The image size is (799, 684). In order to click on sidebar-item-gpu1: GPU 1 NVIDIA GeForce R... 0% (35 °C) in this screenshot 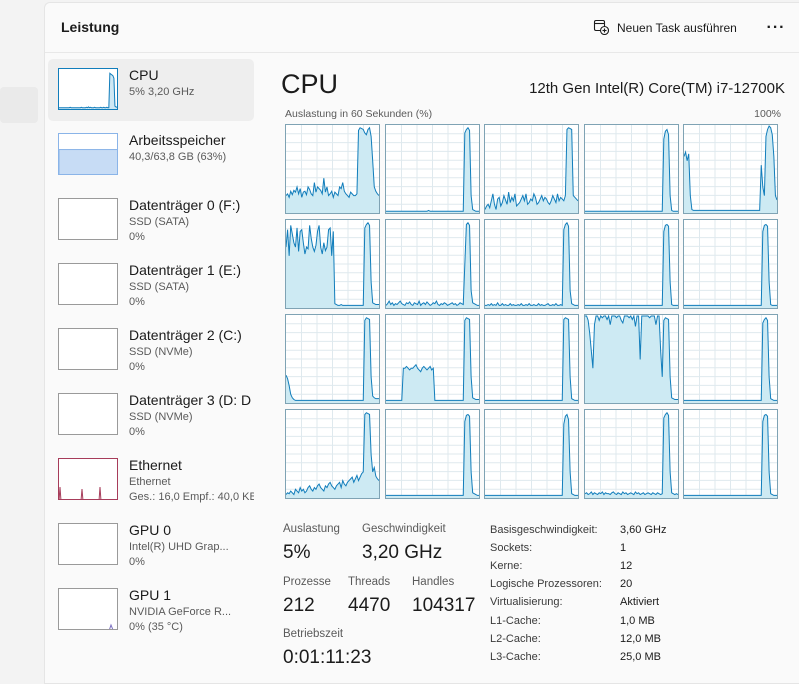, I will do `click(151, 610)`.